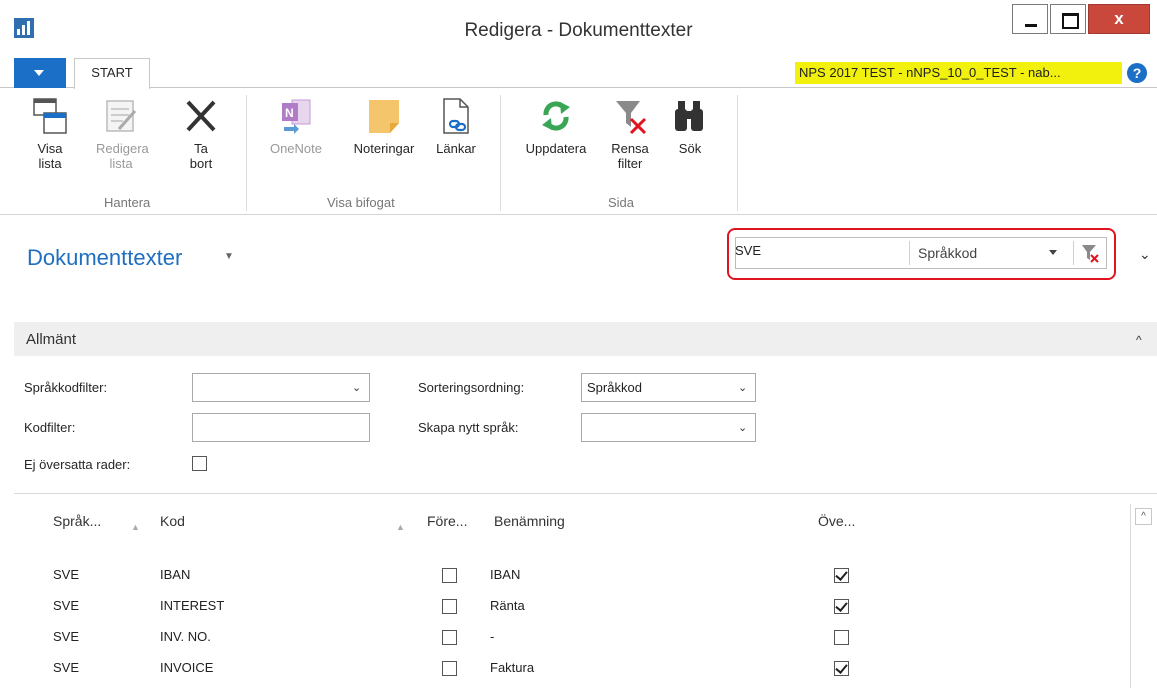 The width and height of the screenshot is (1157, 688). Describe the element at coordinates (1143, 596) in the screenshot. I see `vertical-scrollbar` at that location.